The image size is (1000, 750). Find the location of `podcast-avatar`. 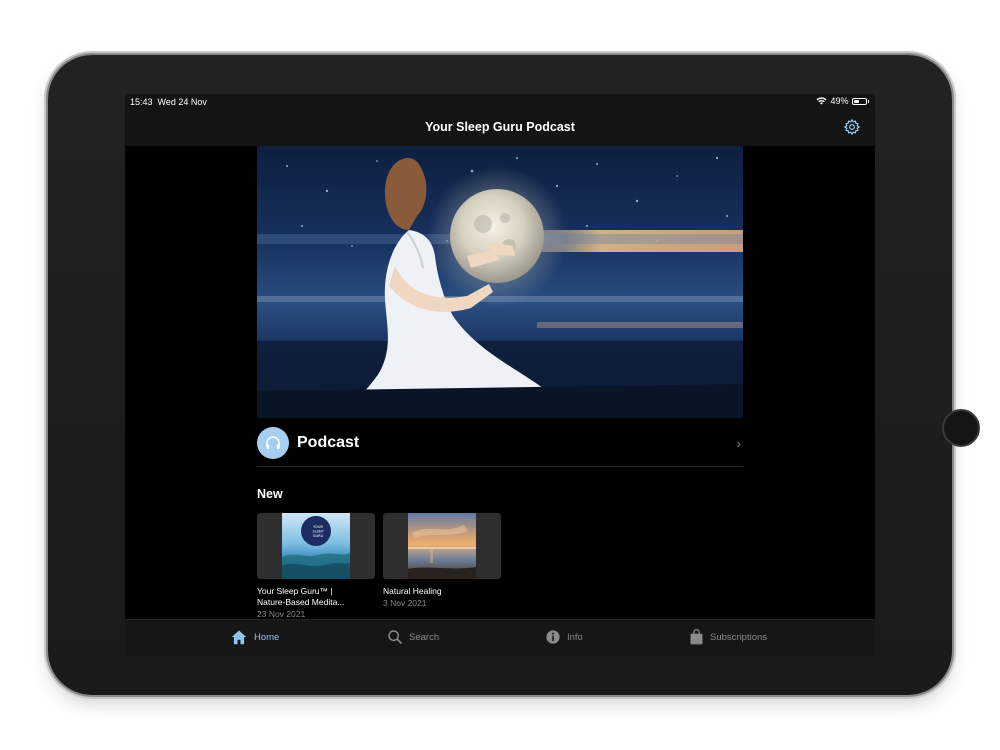

podcast-avatar is located at coordinates (273, 443).